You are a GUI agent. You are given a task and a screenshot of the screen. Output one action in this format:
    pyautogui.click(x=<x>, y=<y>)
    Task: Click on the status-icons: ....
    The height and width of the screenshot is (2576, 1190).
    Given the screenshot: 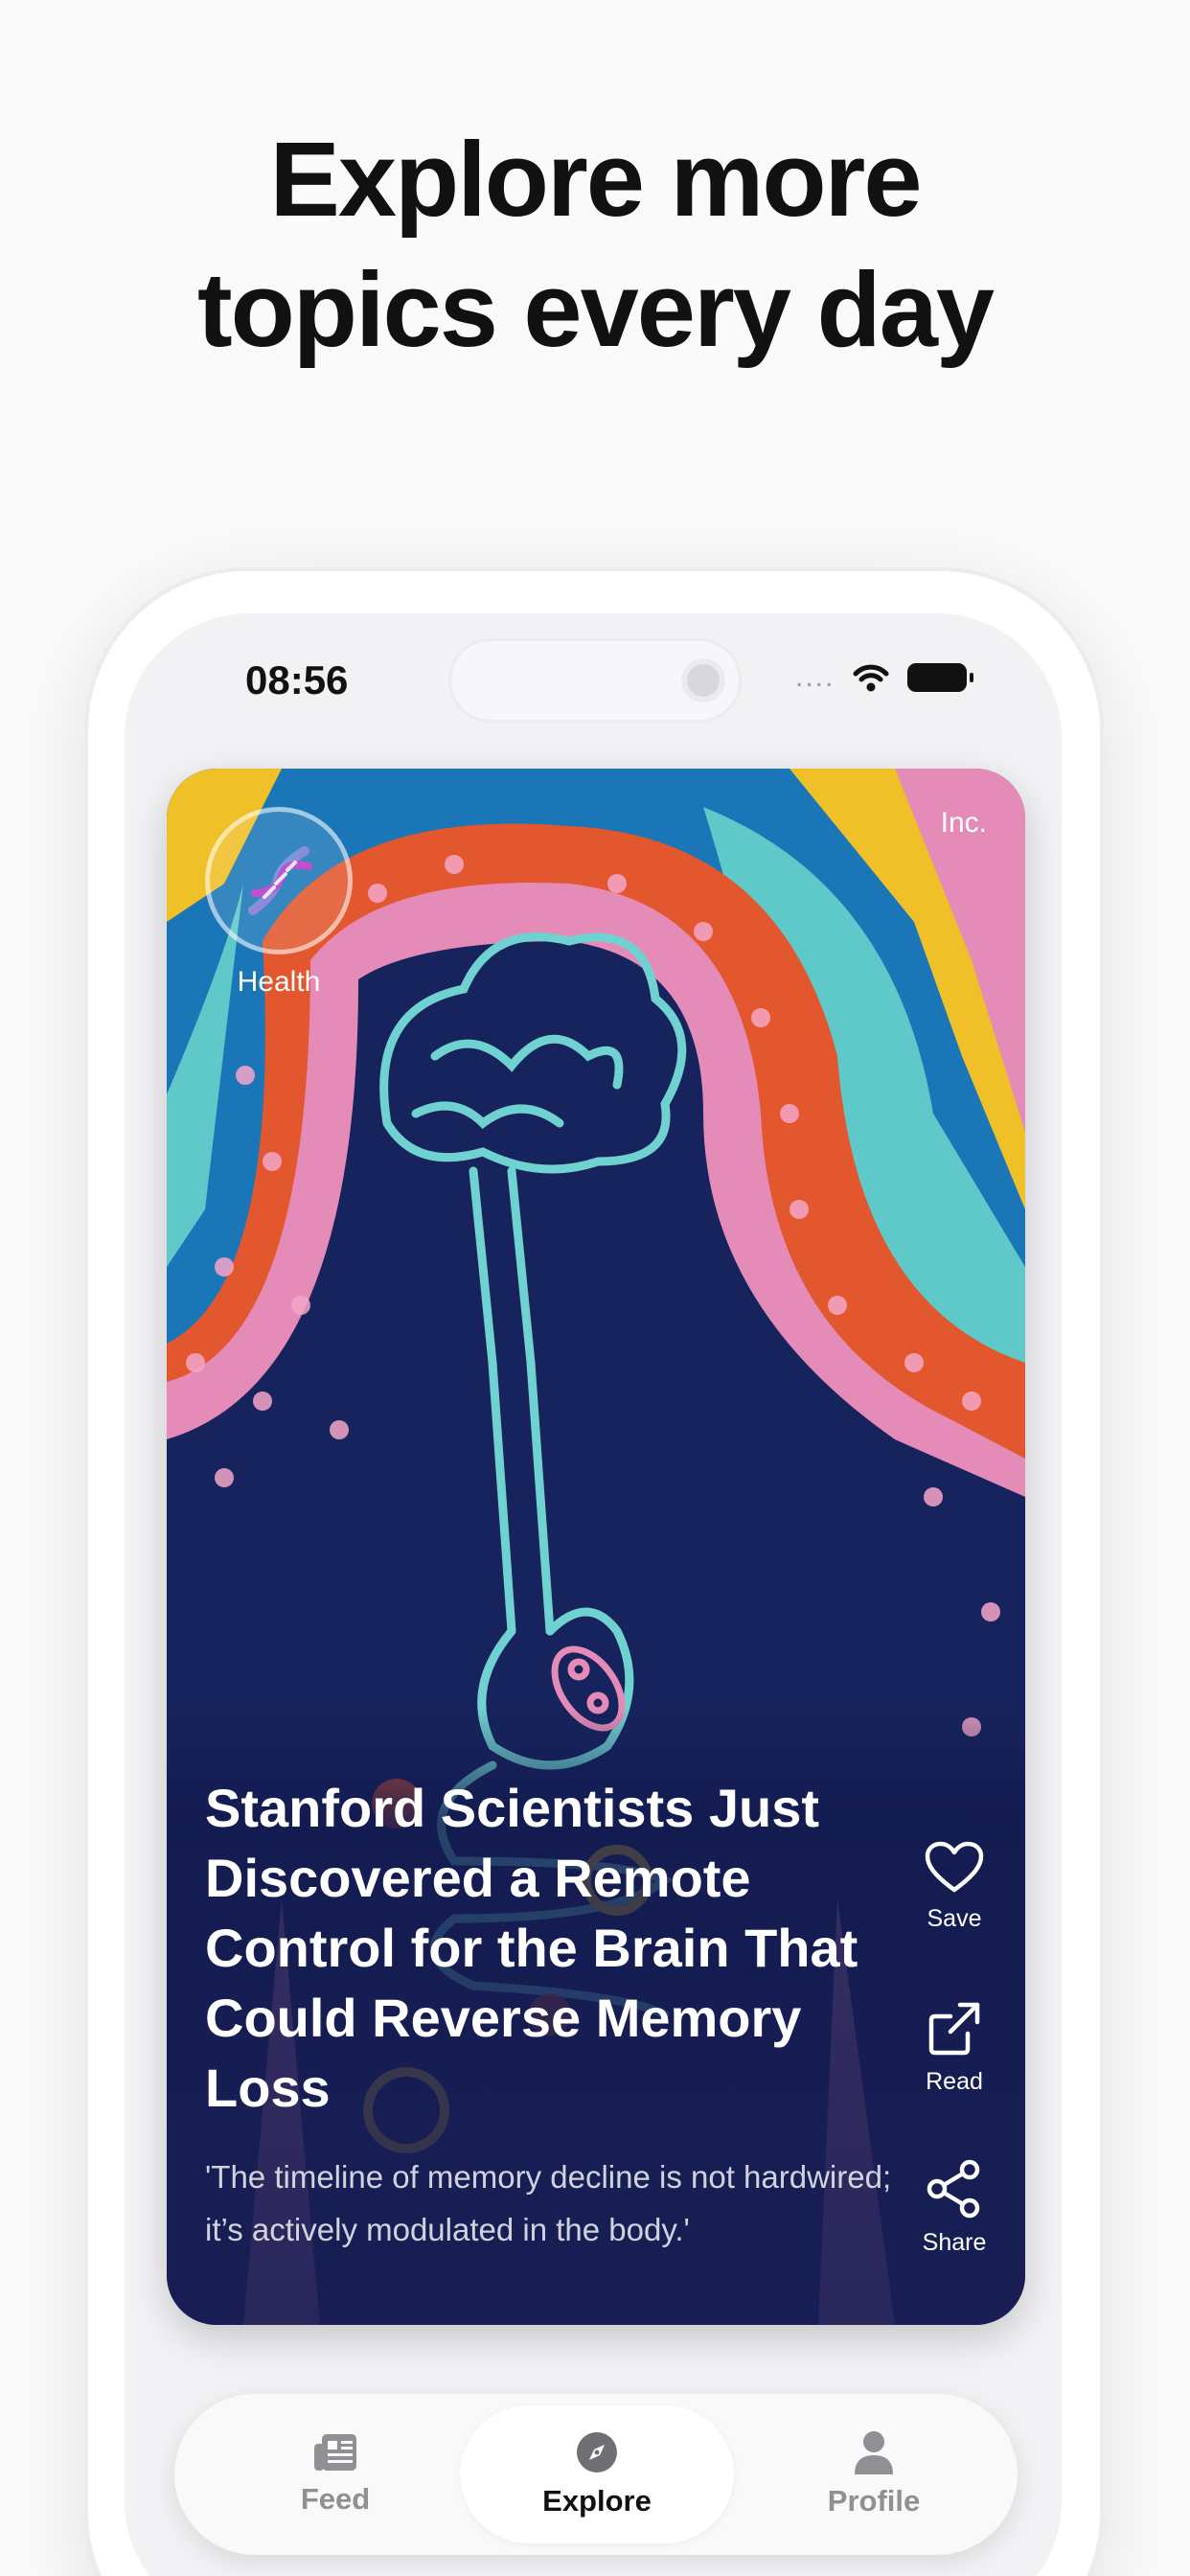 What is the action you would take?
    pyautogui.click(x=885, y=677)
    